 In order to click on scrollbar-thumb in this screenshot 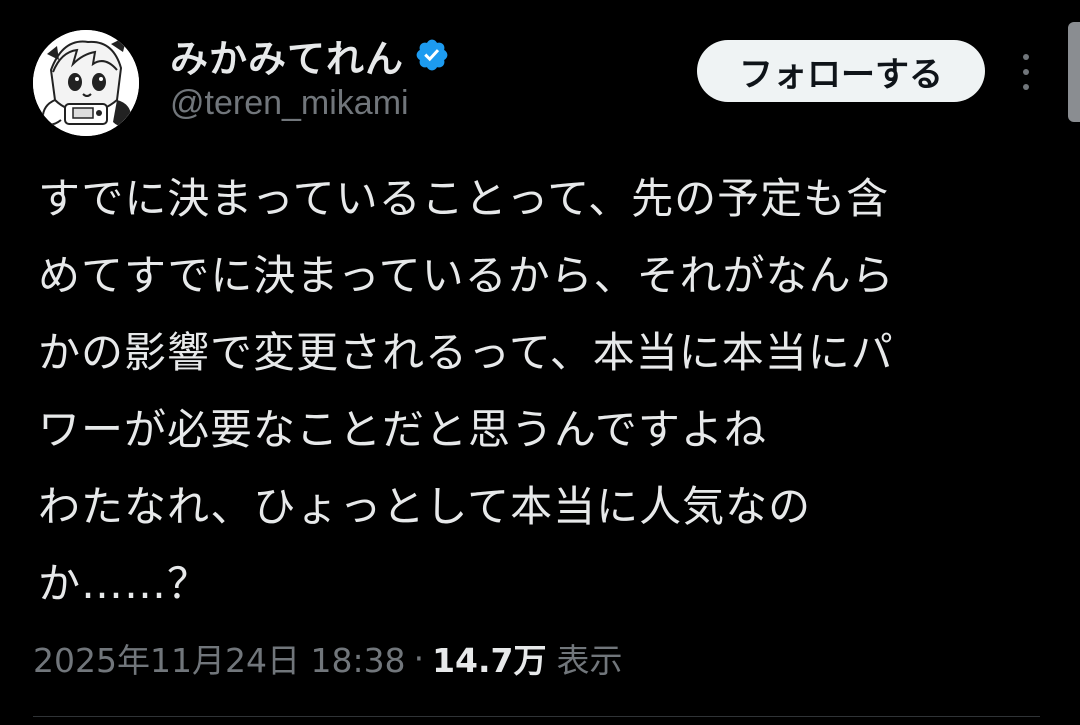, I will do `click(1074, 72)`.